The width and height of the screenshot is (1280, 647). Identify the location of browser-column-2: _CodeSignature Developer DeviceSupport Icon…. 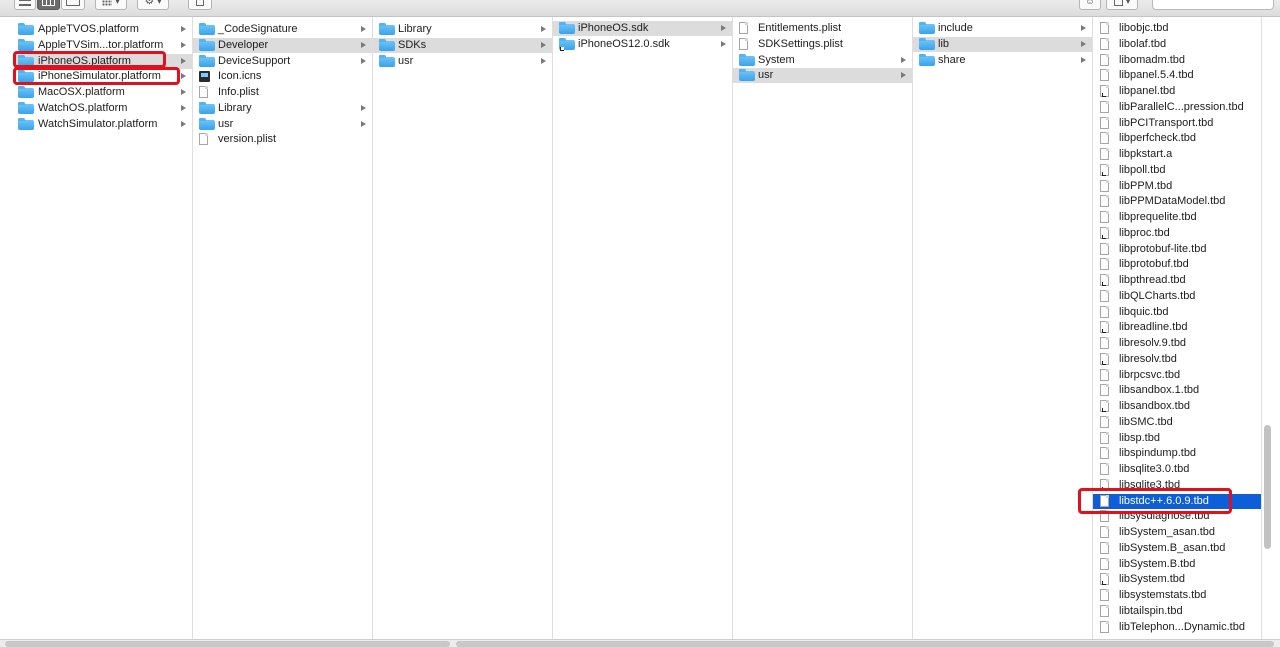
(283, 328).